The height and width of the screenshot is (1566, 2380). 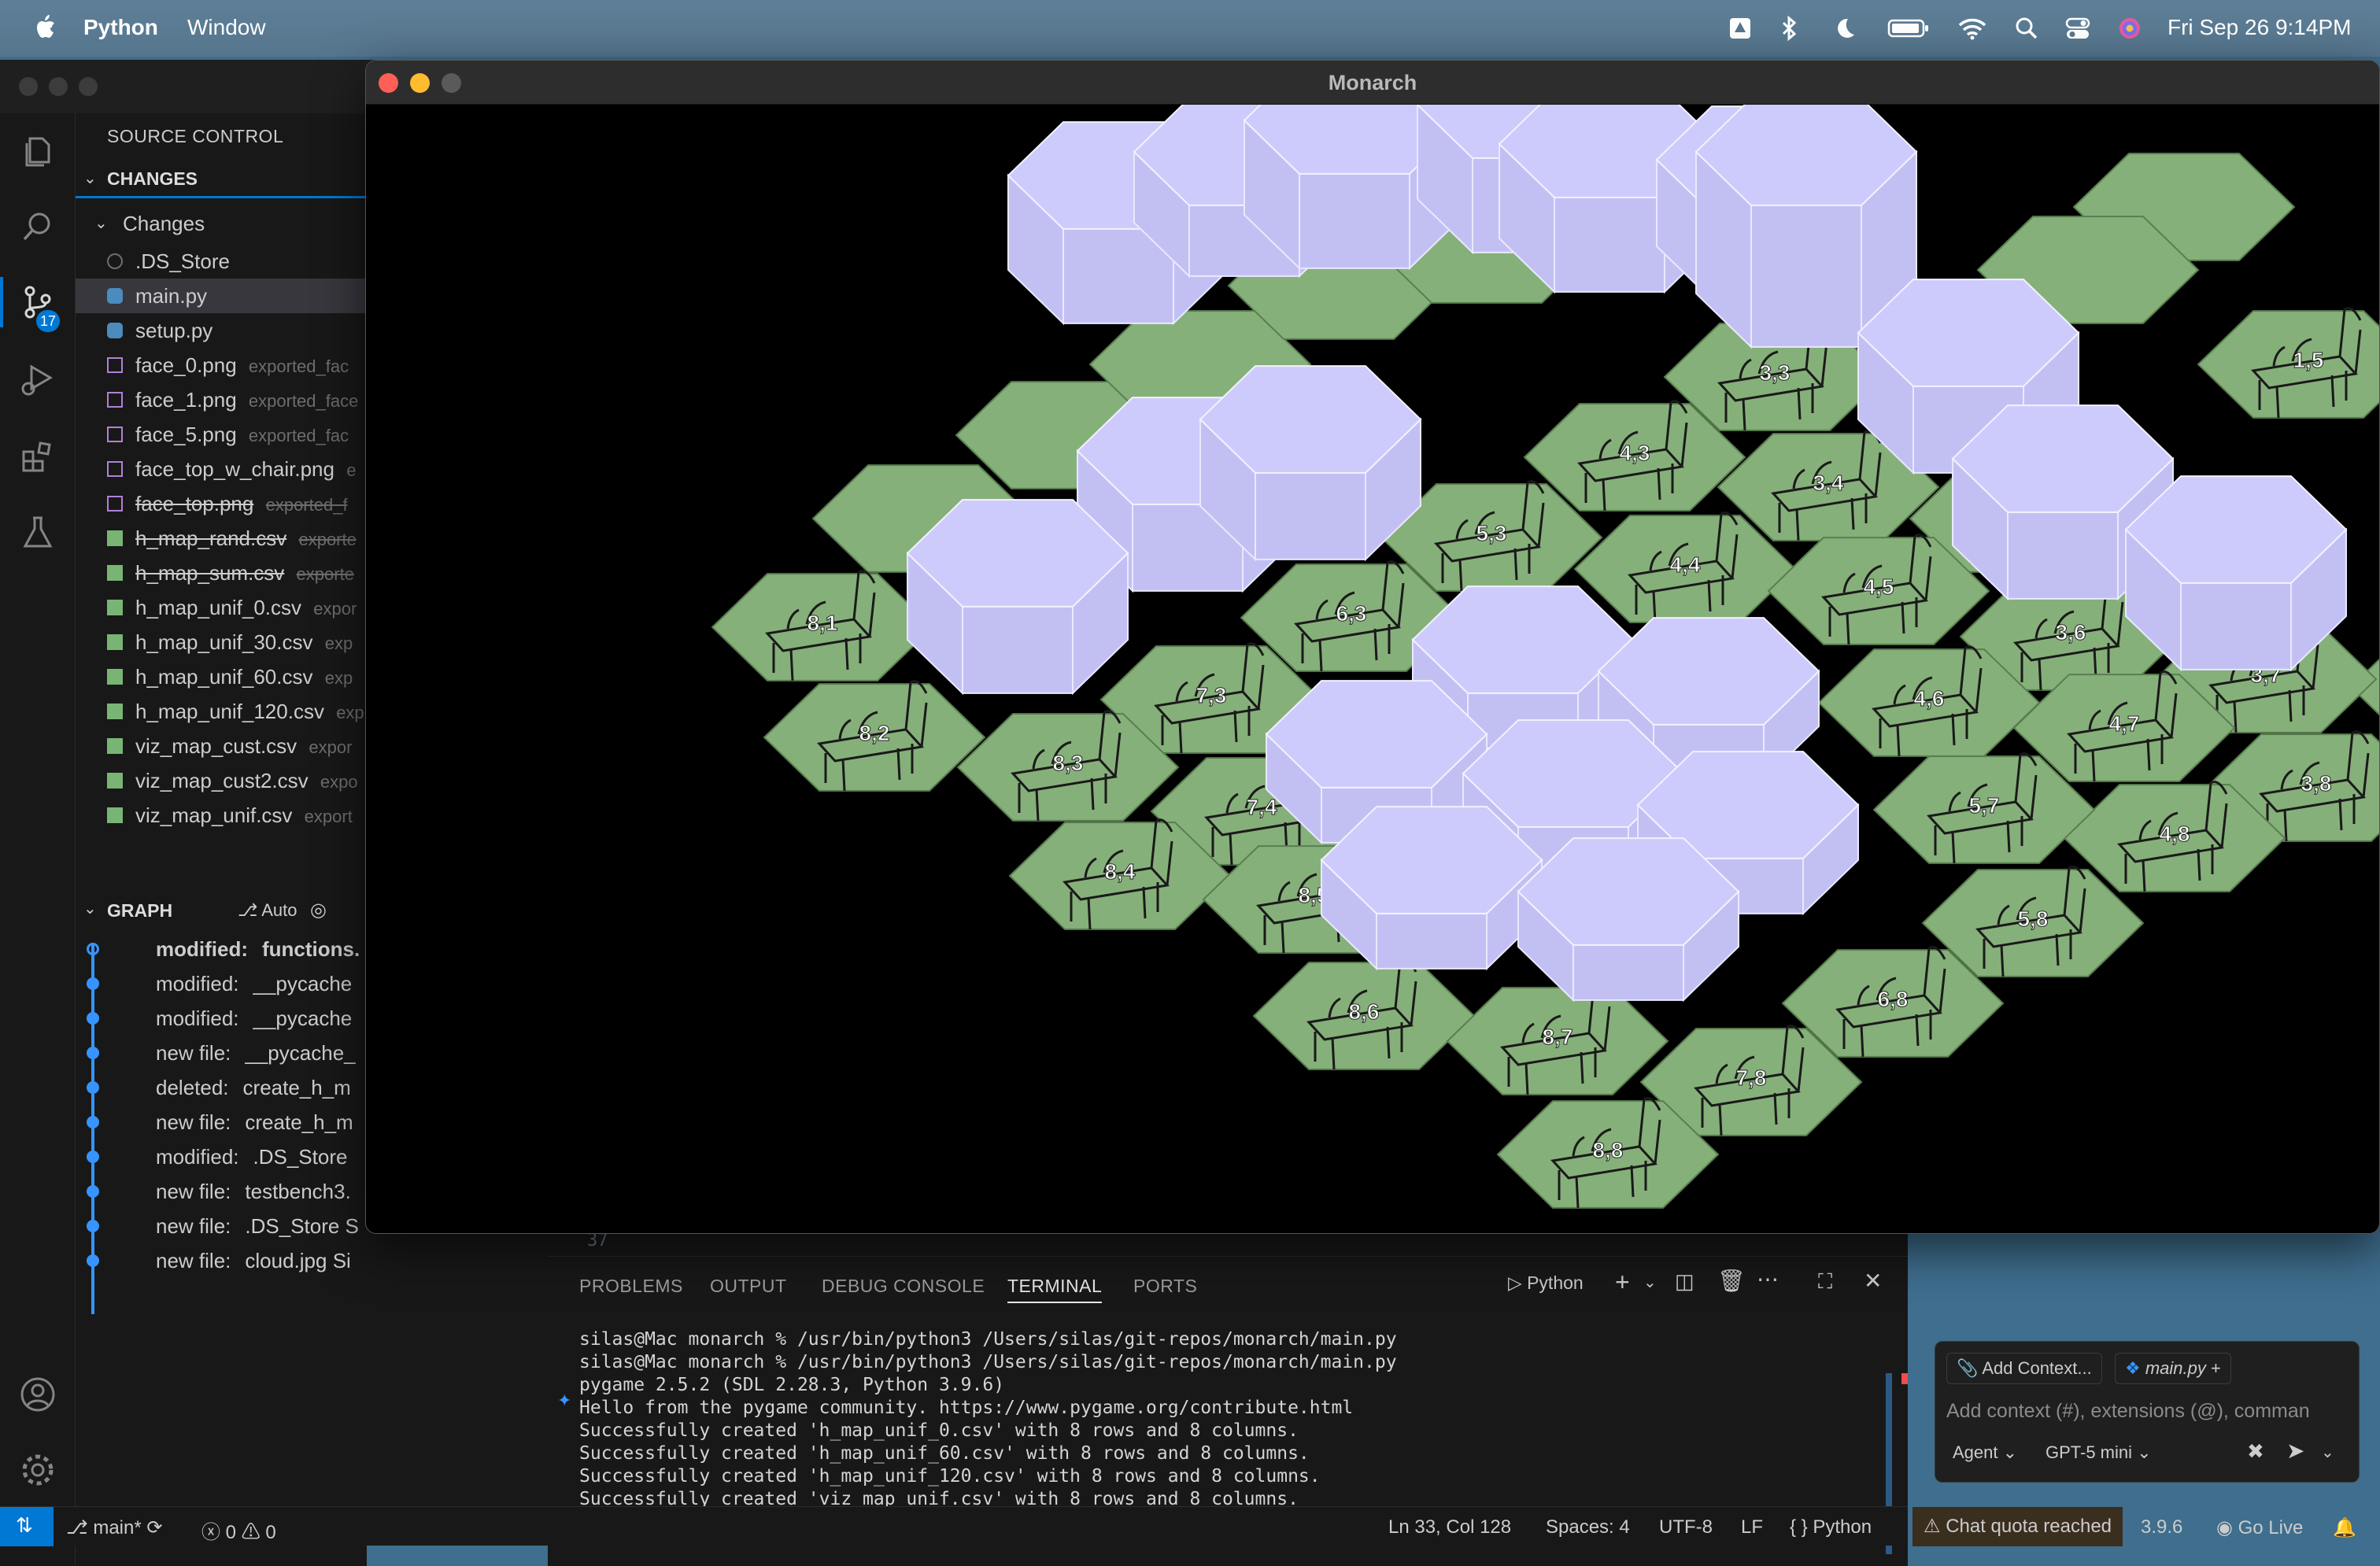 I want to click on changed-file-row: h_map_unif_60.csv exp, so click(x=222, y=676).